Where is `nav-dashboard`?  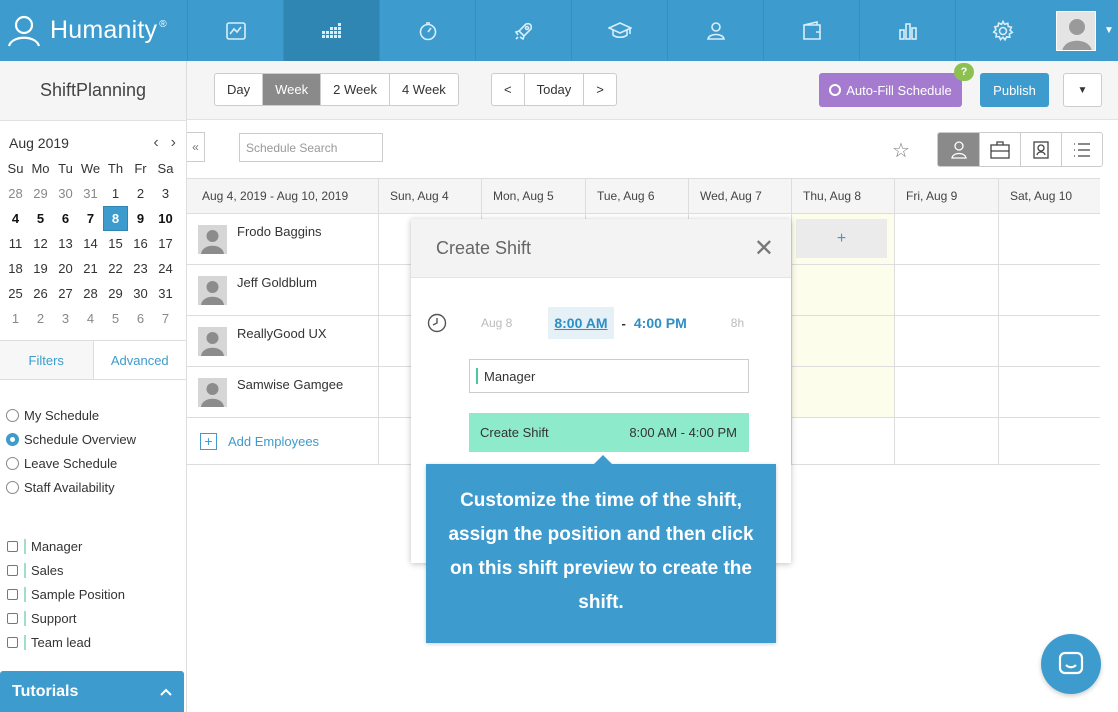
nav-dashboard is located at coordinates (235, 30).